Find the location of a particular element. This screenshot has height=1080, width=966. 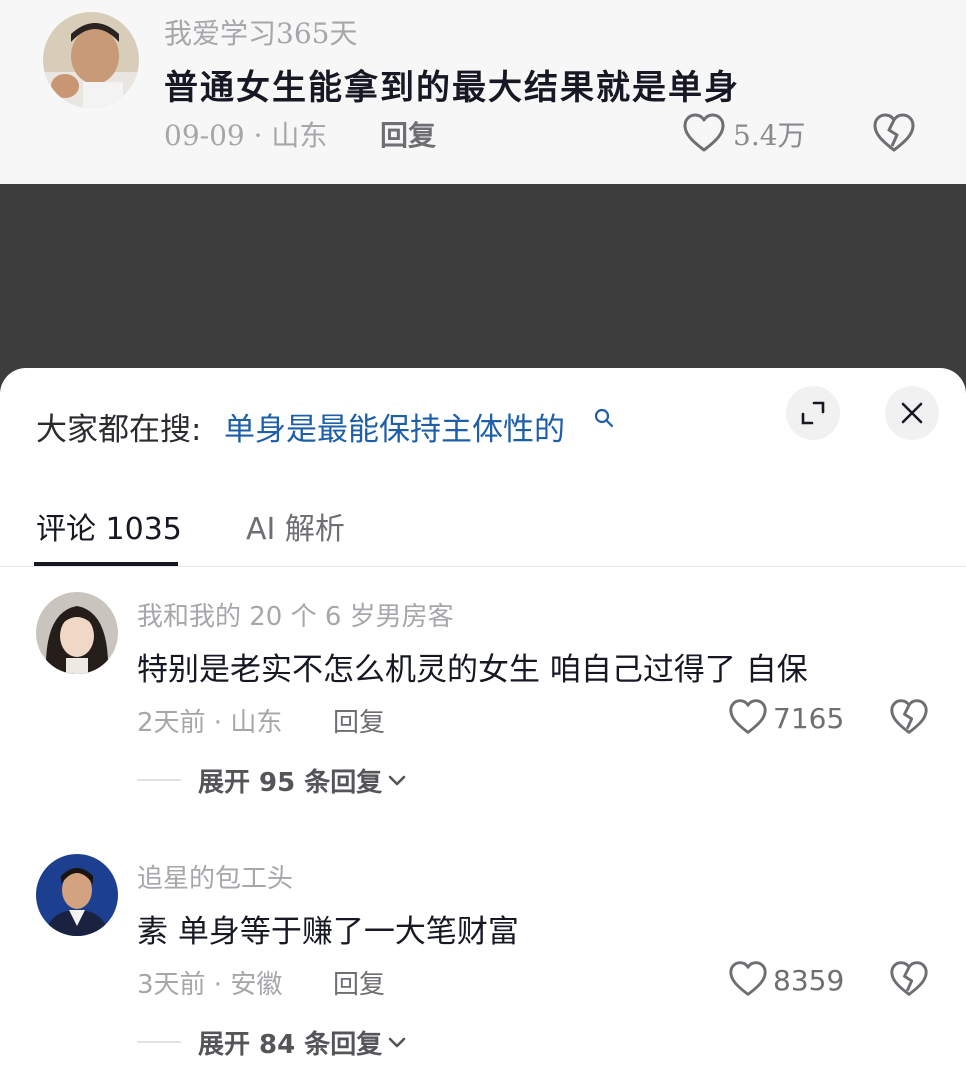

comment-text: 素 单身等于赚了一大笔财富 is located at coordinates (328, 932).